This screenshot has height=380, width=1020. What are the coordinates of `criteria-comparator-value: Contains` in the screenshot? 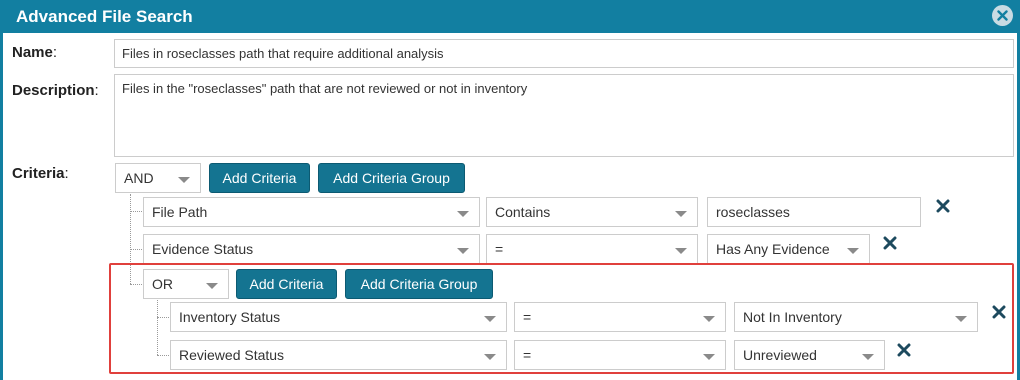 It's located at (523, 212).